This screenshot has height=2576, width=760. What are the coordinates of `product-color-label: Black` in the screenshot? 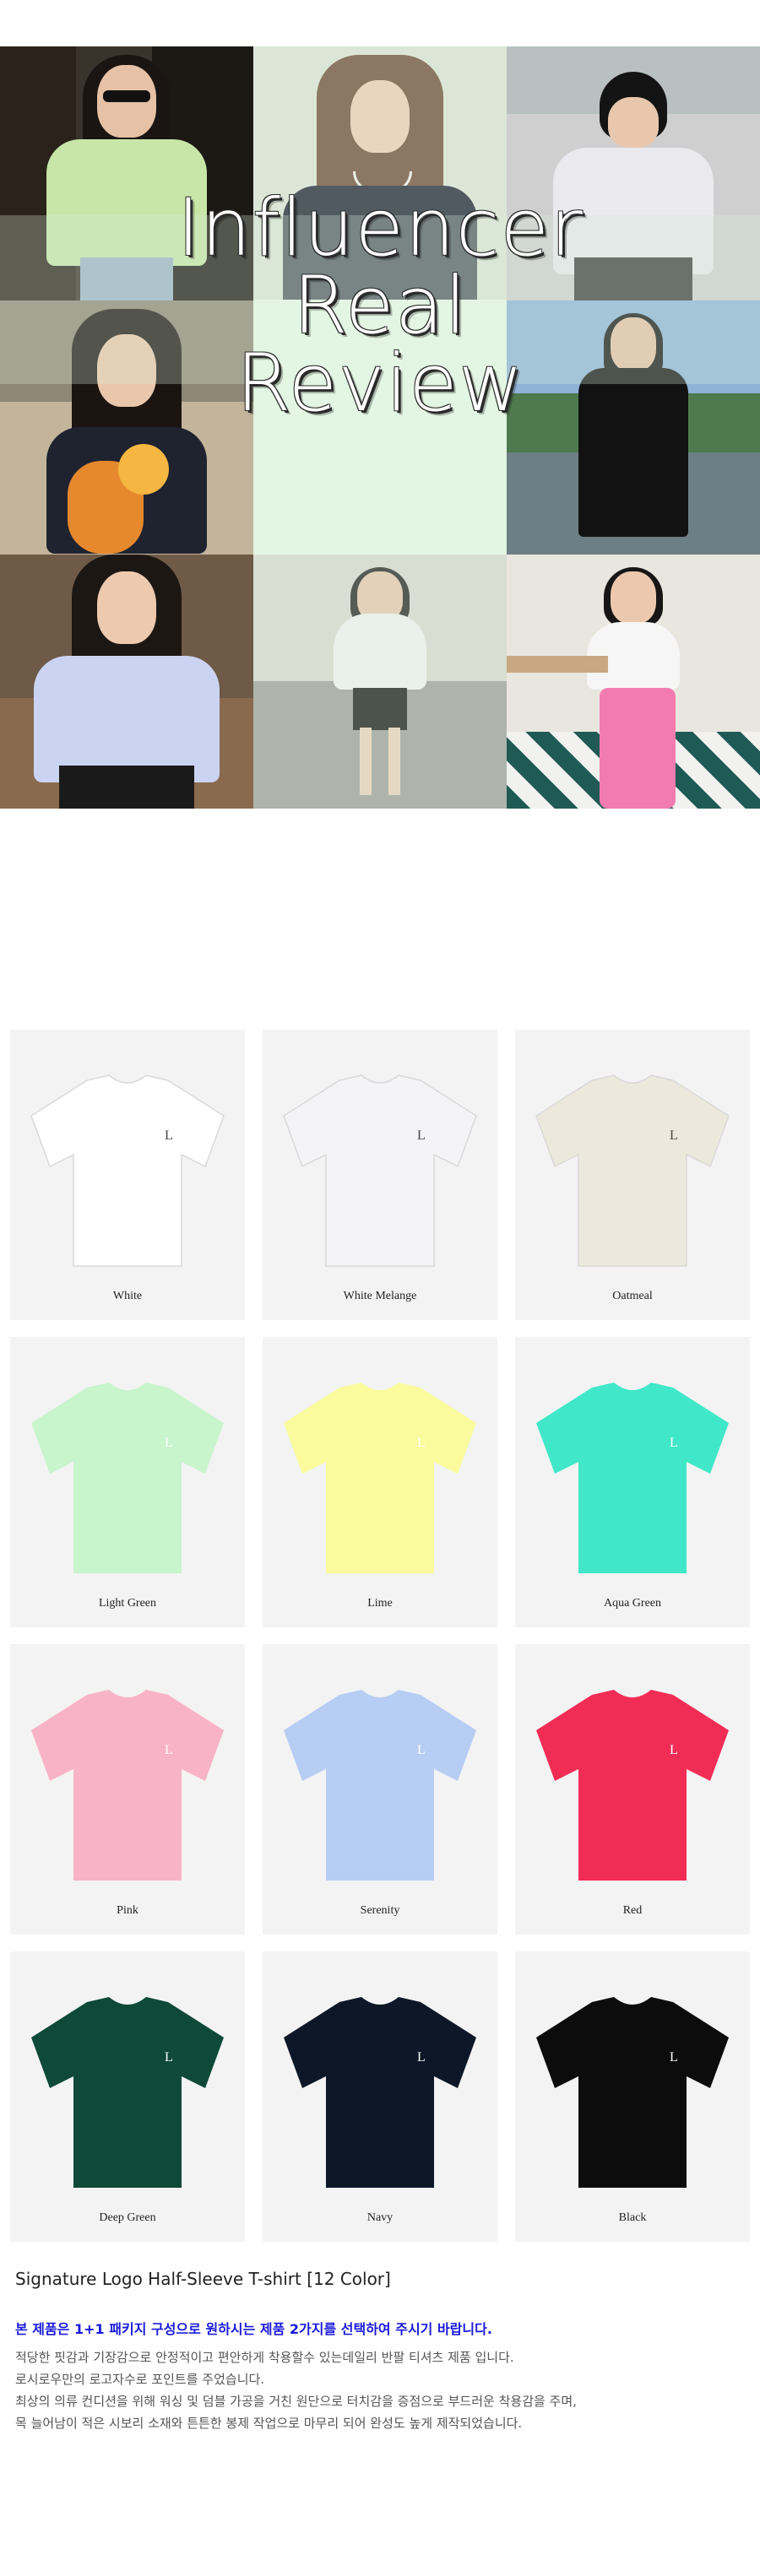 It's located at (632, 2217).